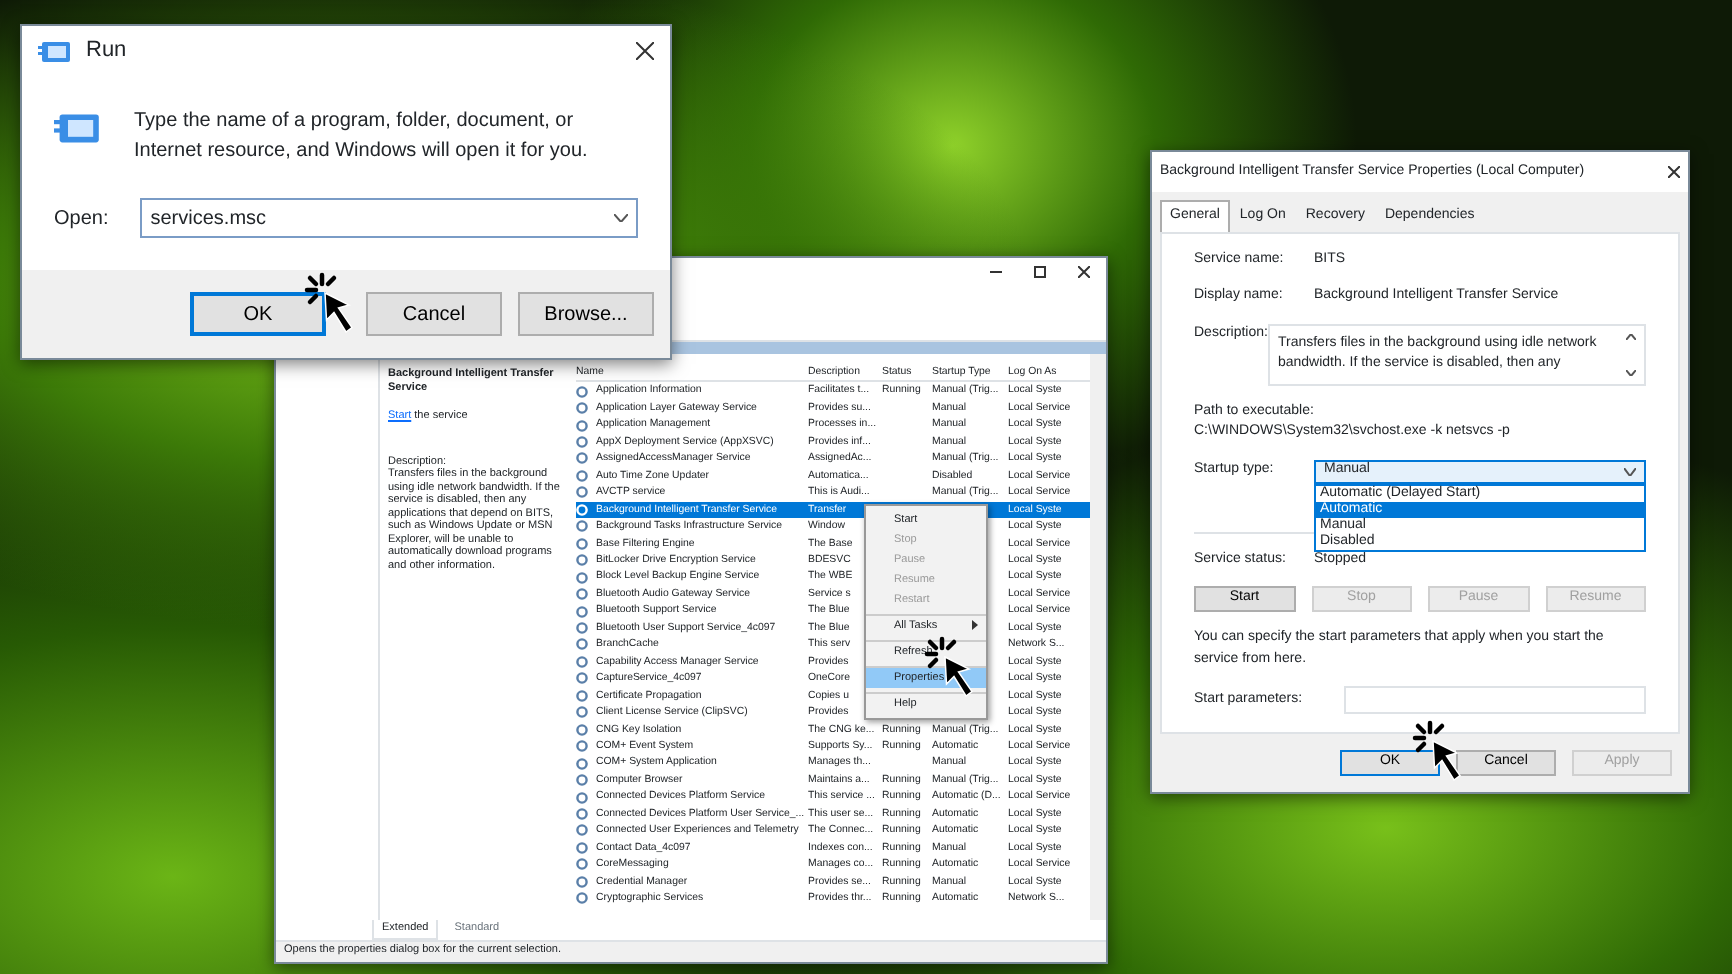 The image size is (1732, 974). I want to click on start-parameters-field, so click(1495, 700).